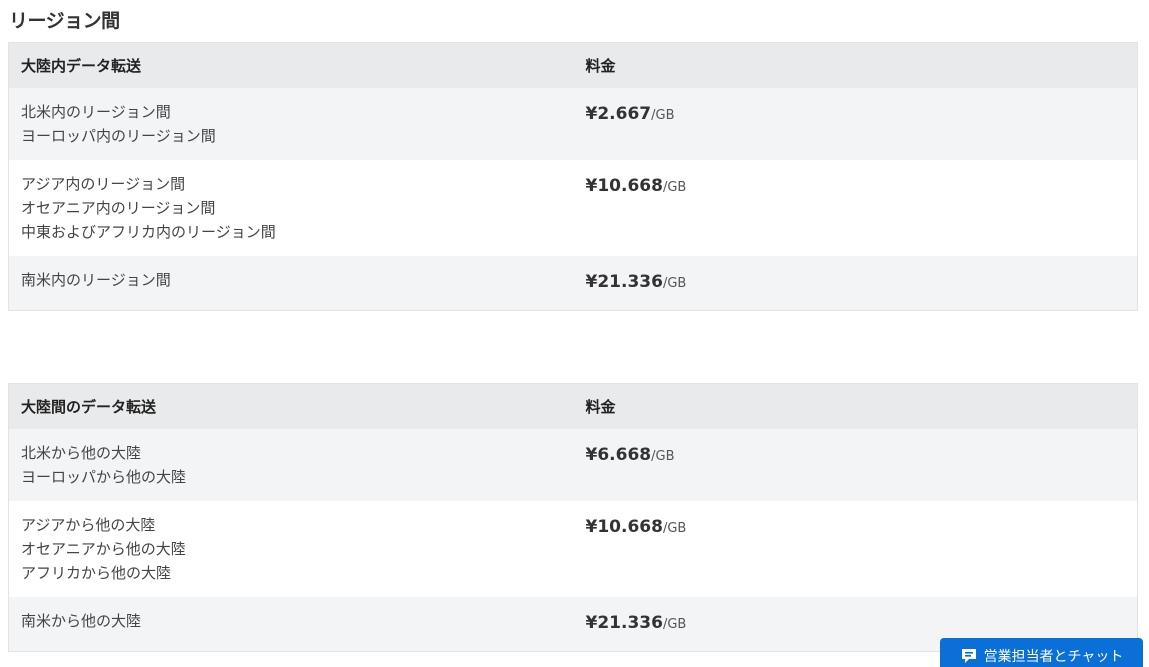  What do you see at coordinates (618, 454) in the screenshot?
I see `price-amount: ¥6.668` at bounding box center [618, 454].